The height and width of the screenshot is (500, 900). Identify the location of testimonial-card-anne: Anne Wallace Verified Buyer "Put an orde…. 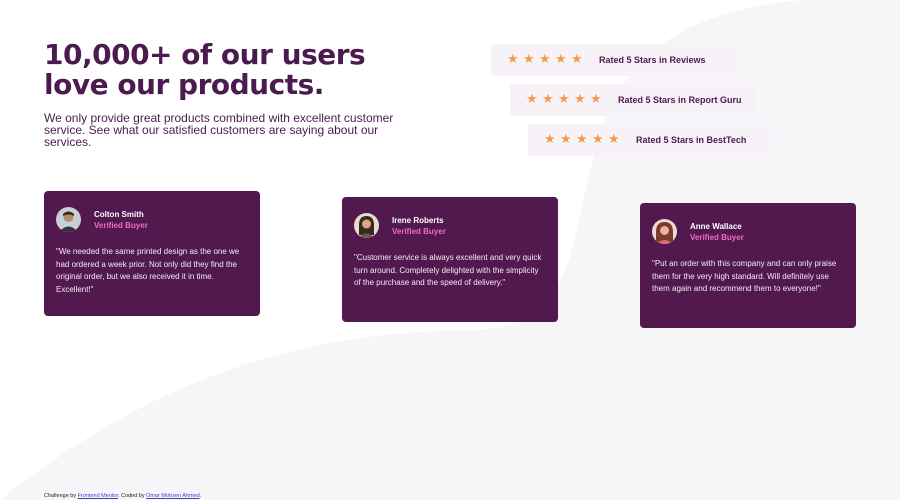
(748, 265).